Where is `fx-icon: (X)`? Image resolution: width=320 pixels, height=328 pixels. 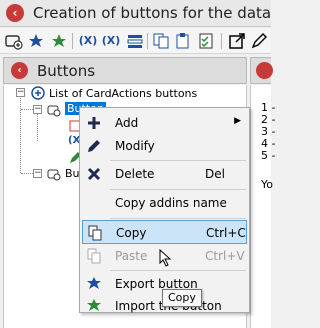
fx-icon: (X) is located at coordinates (88, 41).